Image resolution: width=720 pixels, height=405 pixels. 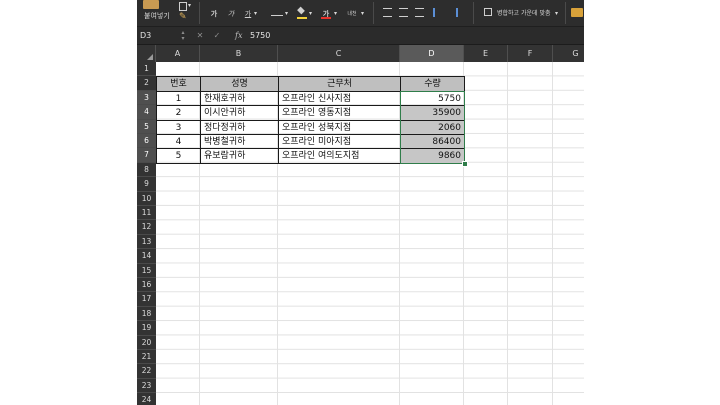 I want to click on table-cell: 9860, so click(x=432, y=156).